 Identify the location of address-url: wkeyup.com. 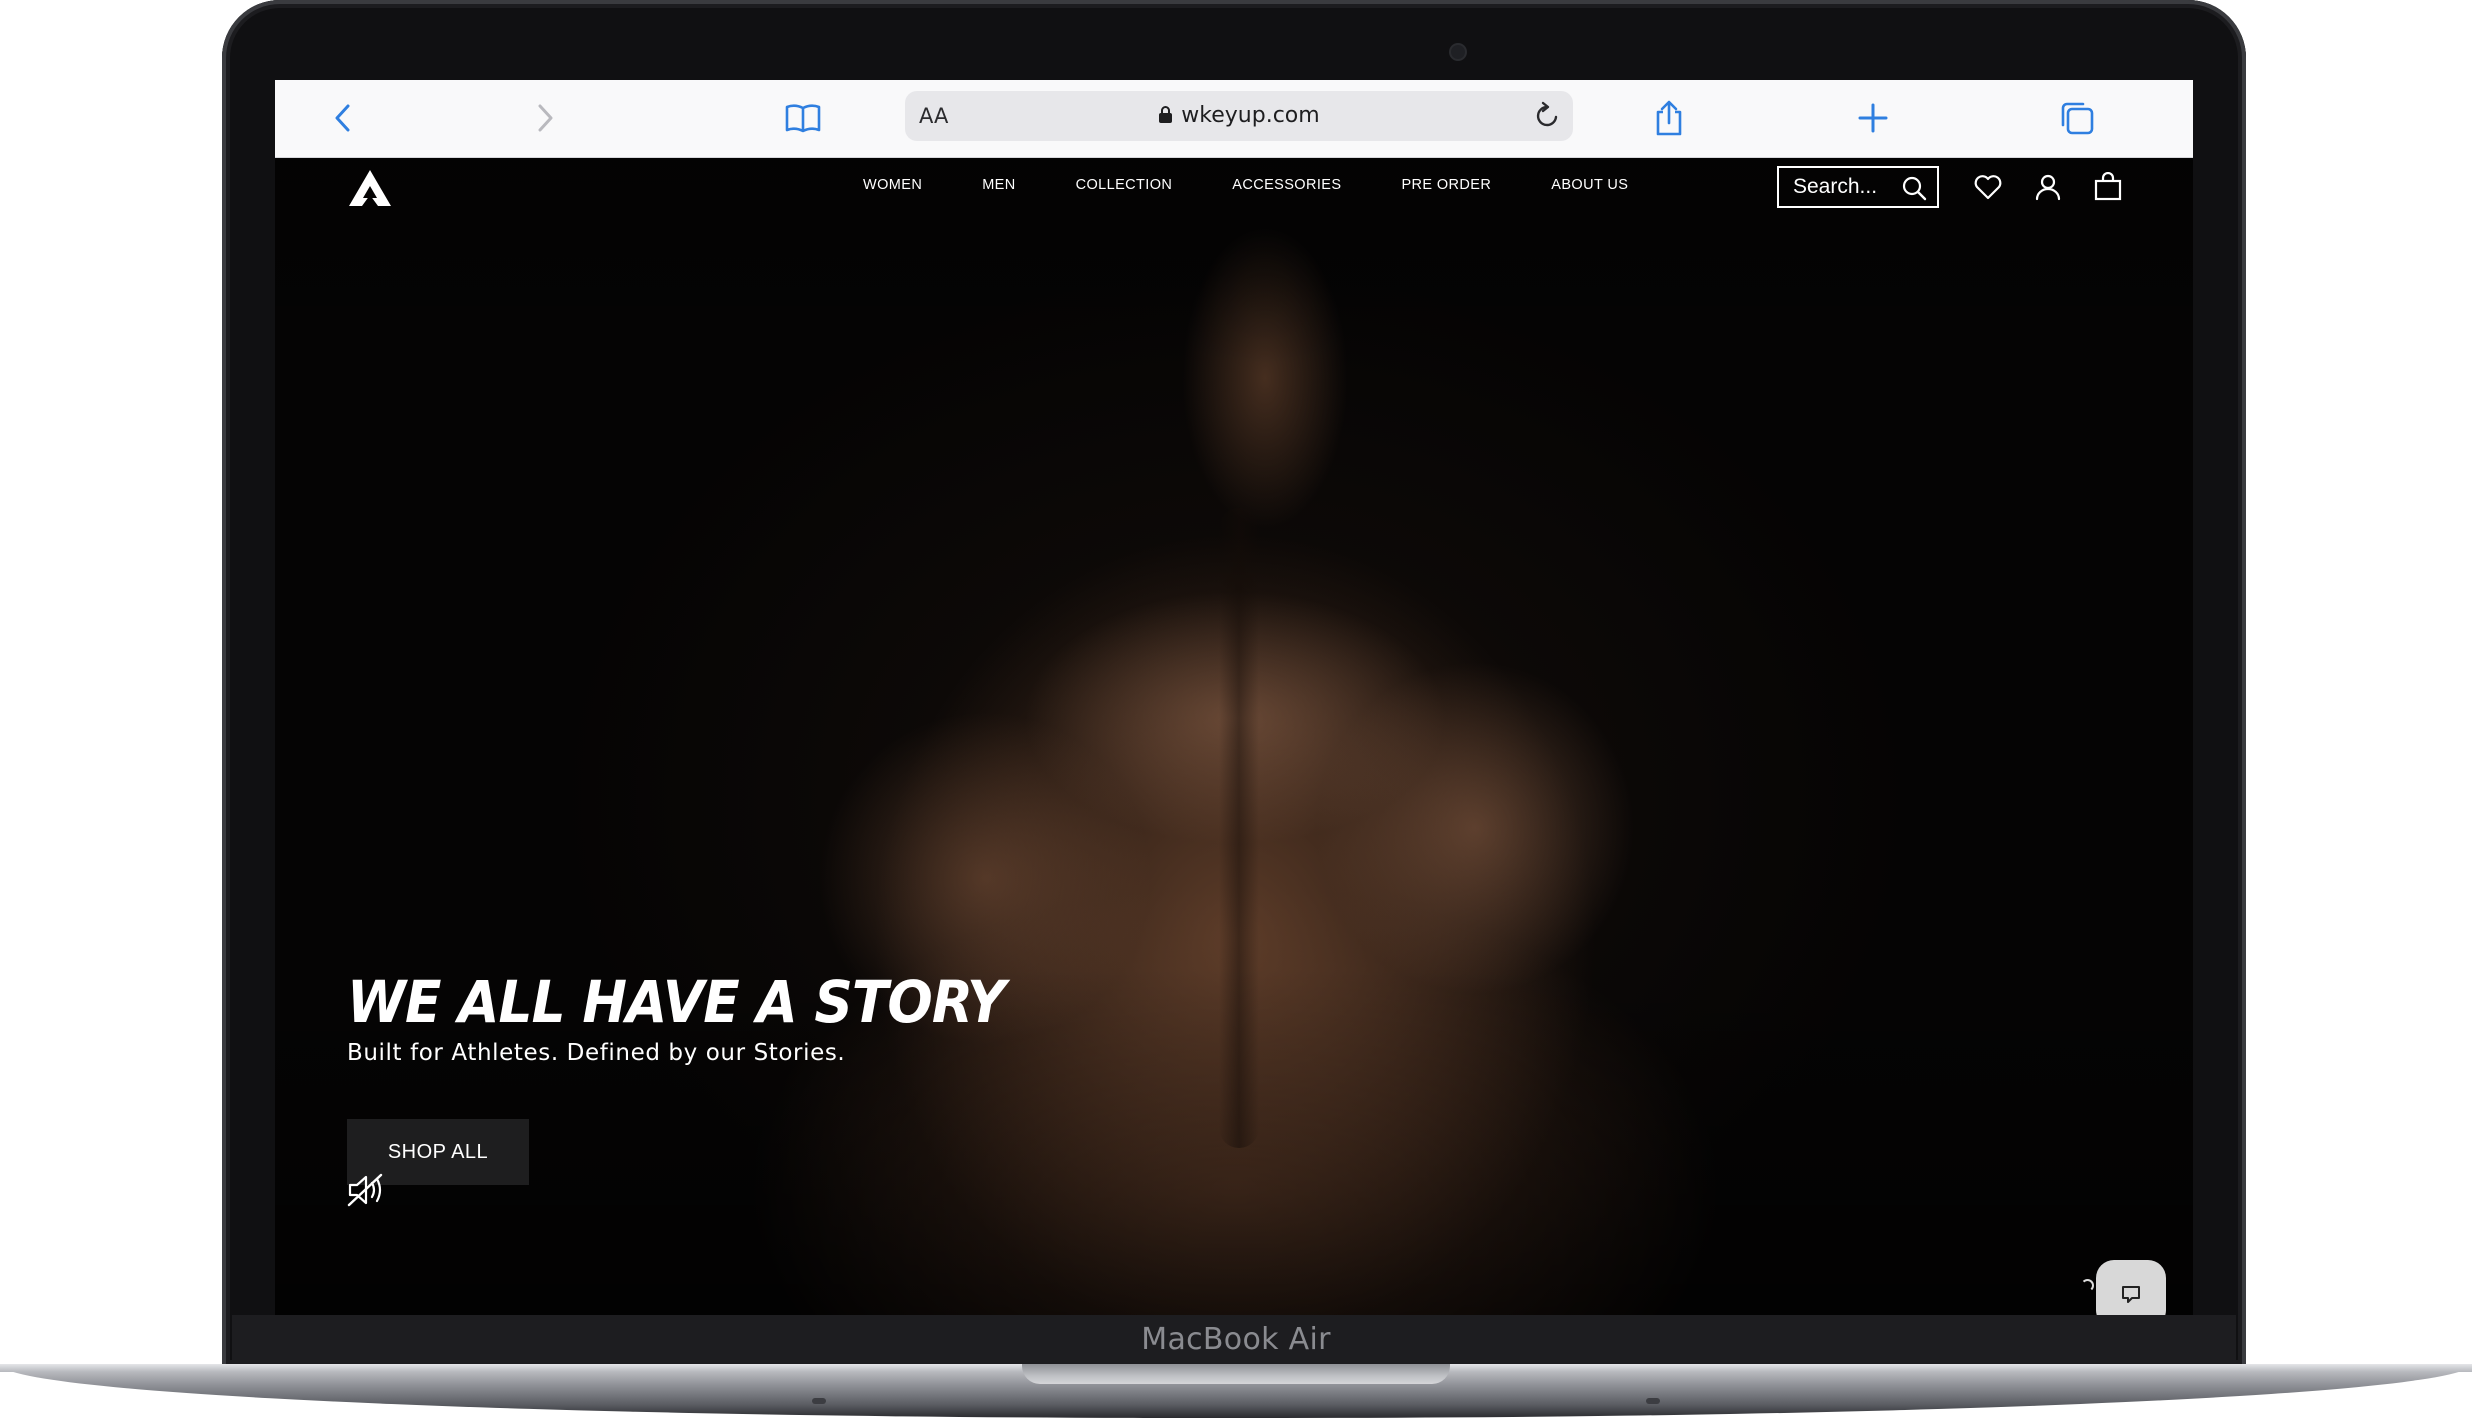
(1239, 116).